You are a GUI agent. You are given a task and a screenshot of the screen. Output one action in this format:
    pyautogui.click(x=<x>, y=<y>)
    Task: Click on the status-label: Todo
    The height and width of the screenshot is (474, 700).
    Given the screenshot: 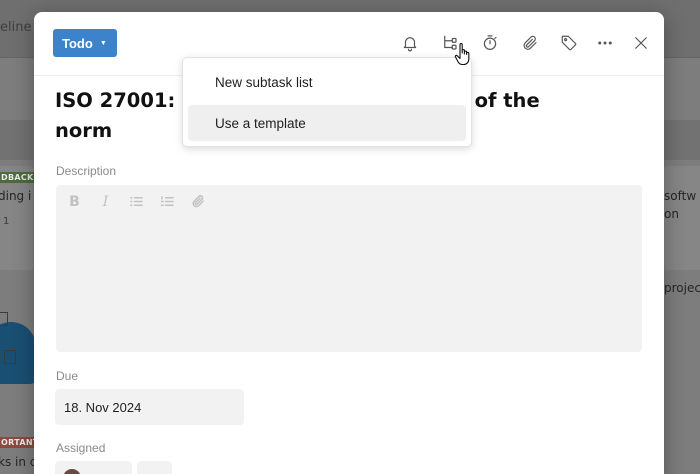 What is the action you would take?
    pyautogui.click(x=77, y=43)
    